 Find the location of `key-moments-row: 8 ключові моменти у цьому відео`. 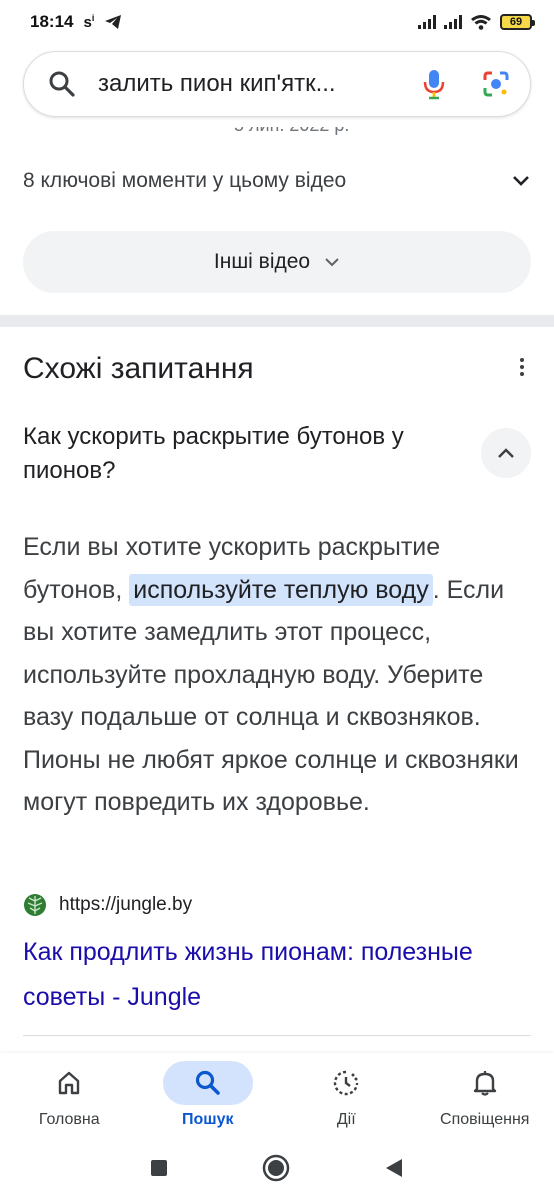

key-moments-row: 8 ключові моменти у цьому відео is located at coordinates (277, 181).